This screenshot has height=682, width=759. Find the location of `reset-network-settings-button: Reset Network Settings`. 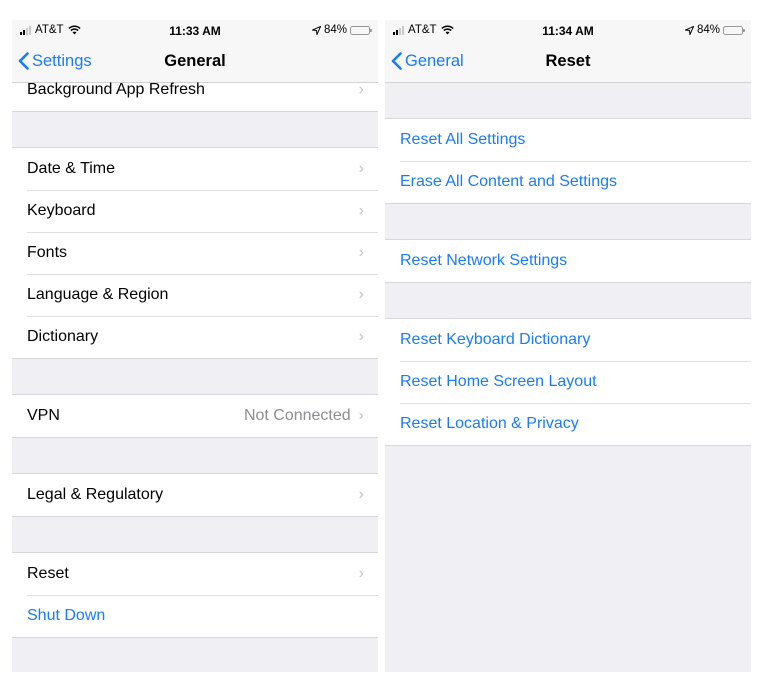

reset-network-settings-button: Reset Network Settings is located at coordinates (568, 261).